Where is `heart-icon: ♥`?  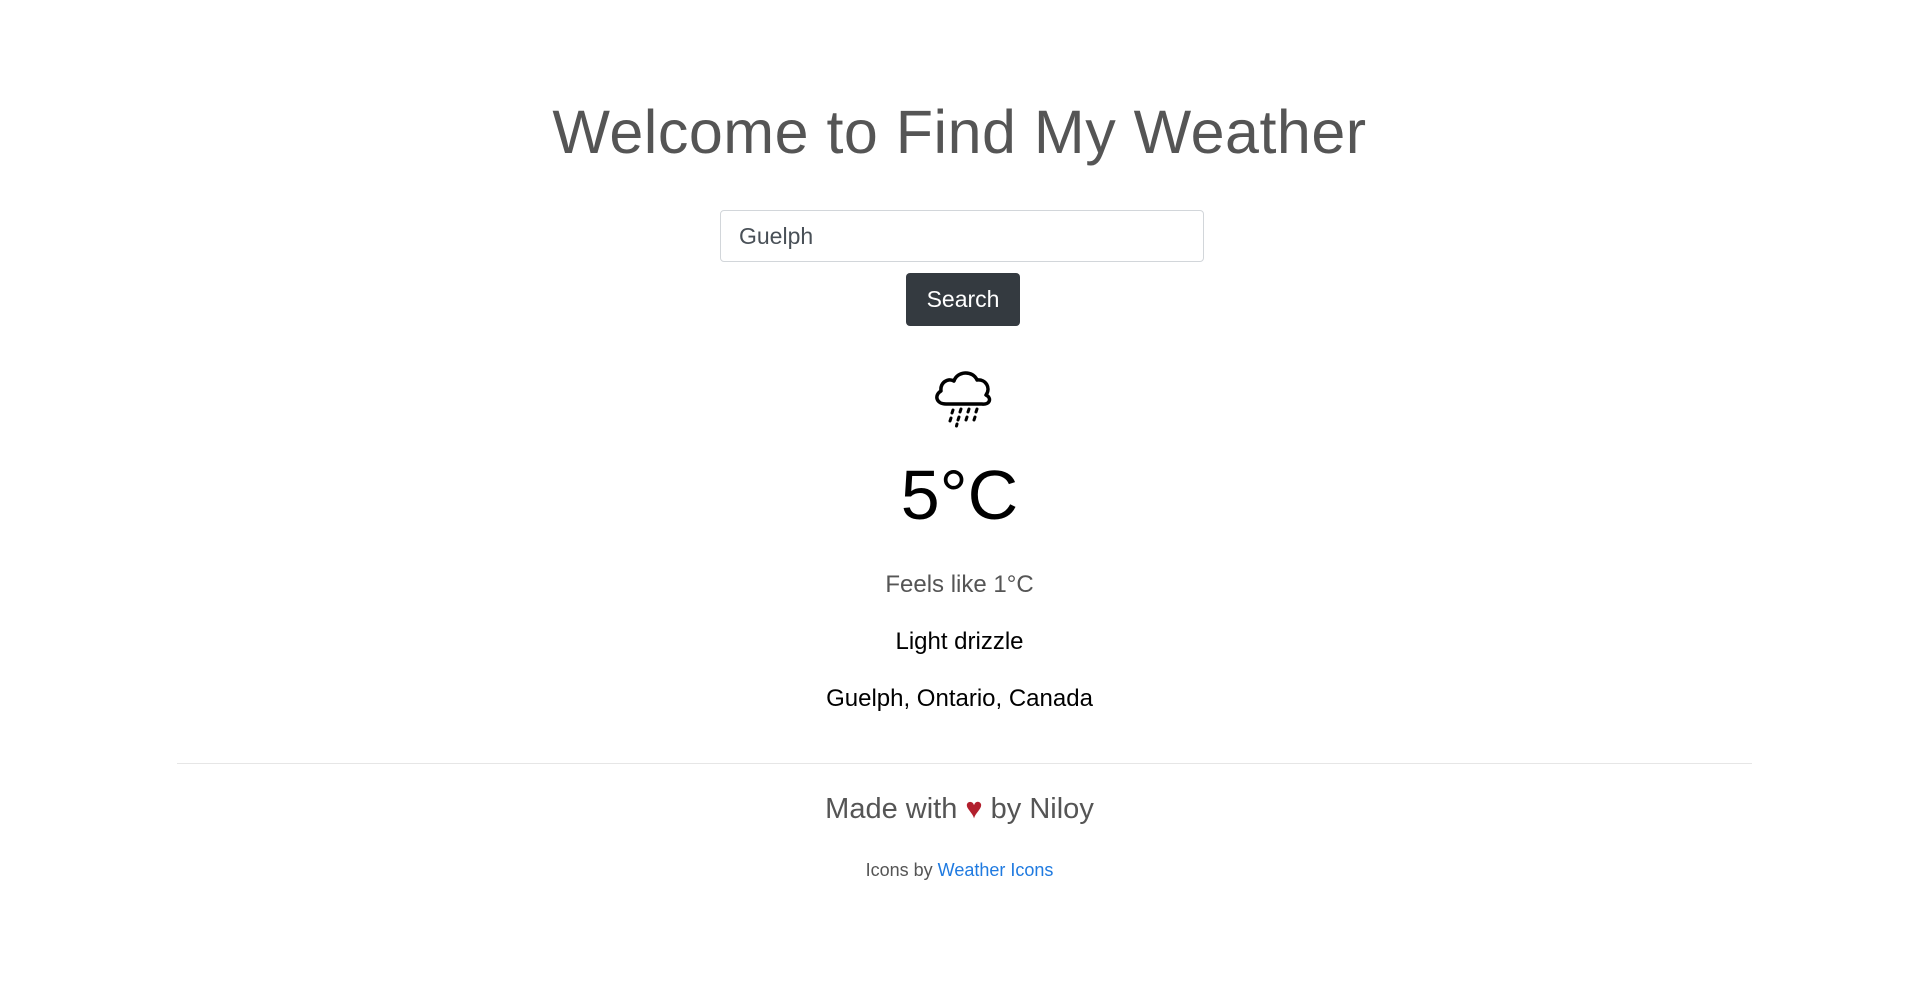 heart-icon: ♥ is located at coordinates (974, 809).